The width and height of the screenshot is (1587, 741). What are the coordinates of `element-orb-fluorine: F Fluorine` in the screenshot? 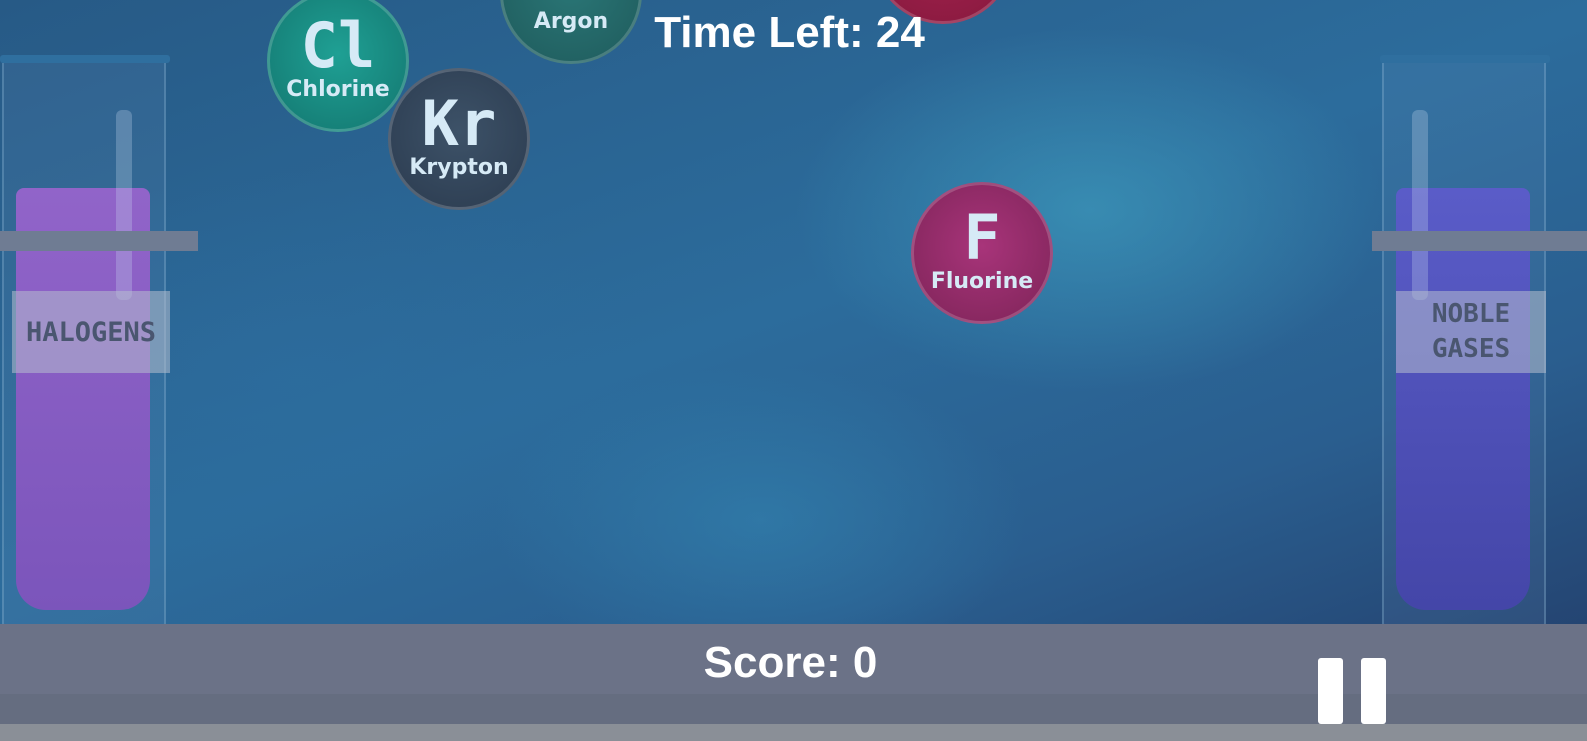 It's located at (982, 253).